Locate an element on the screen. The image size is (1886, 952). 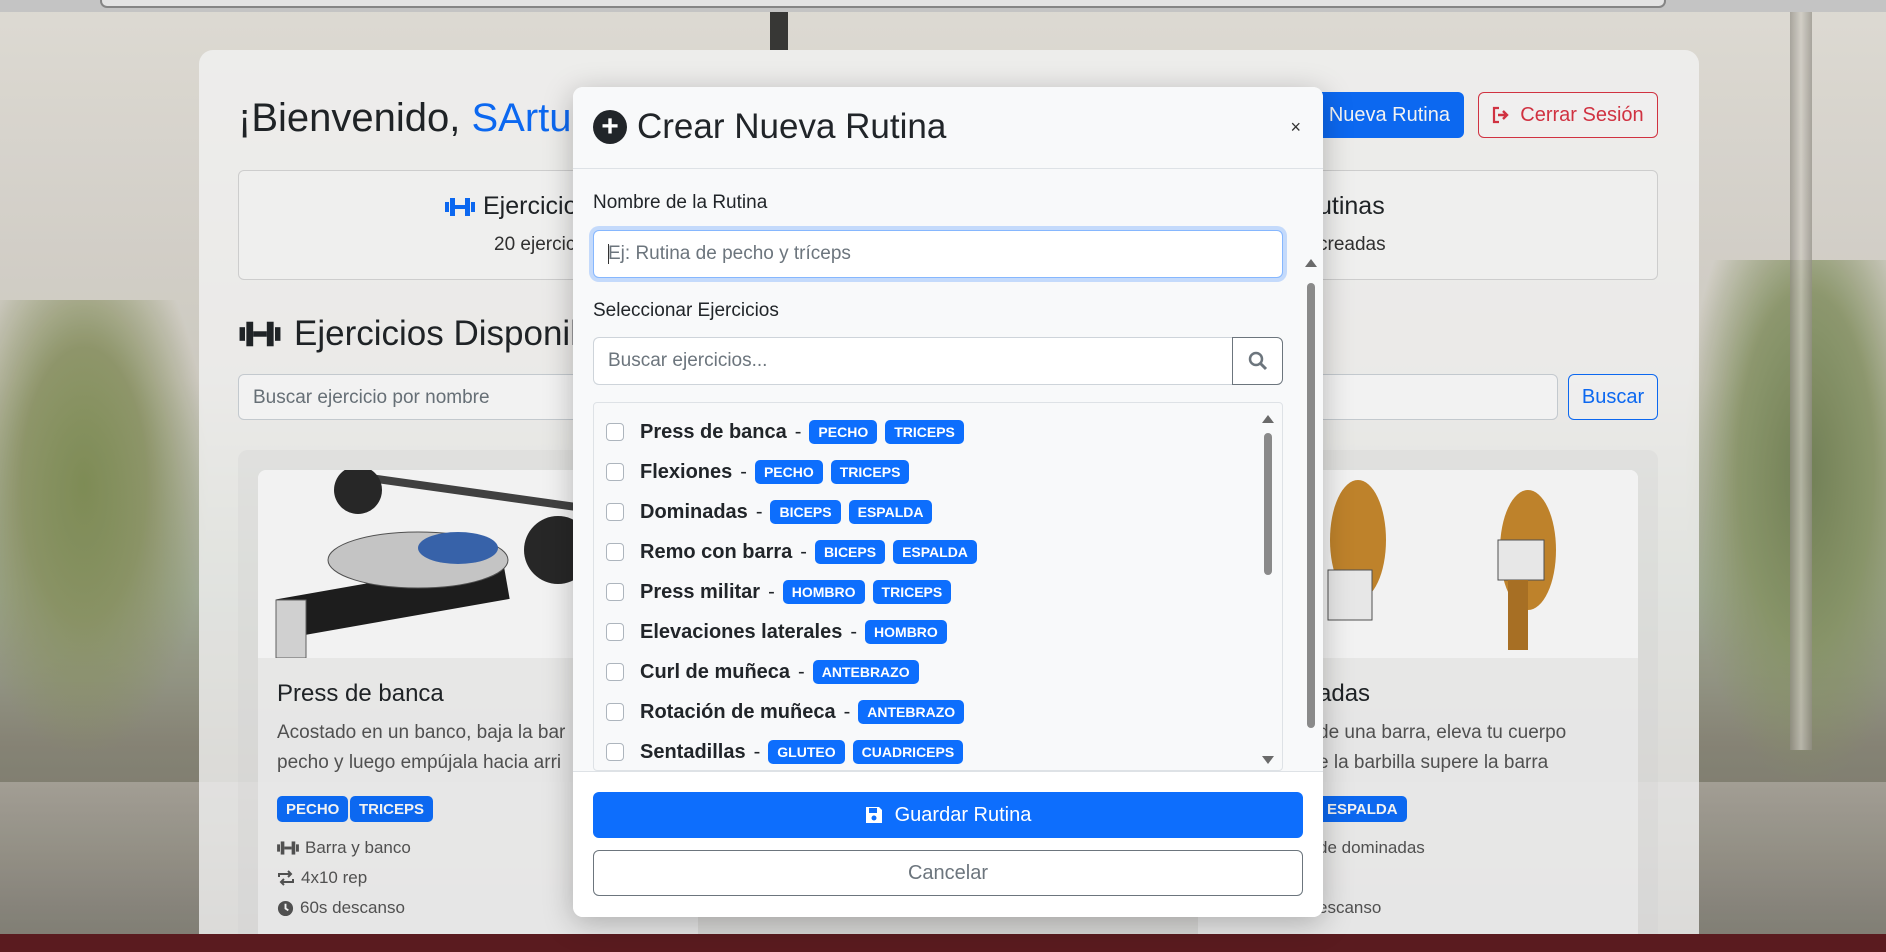
exercise-option: Sentadillas - GLUTEO CUADRICEPS is located at coordinates (785, 752).